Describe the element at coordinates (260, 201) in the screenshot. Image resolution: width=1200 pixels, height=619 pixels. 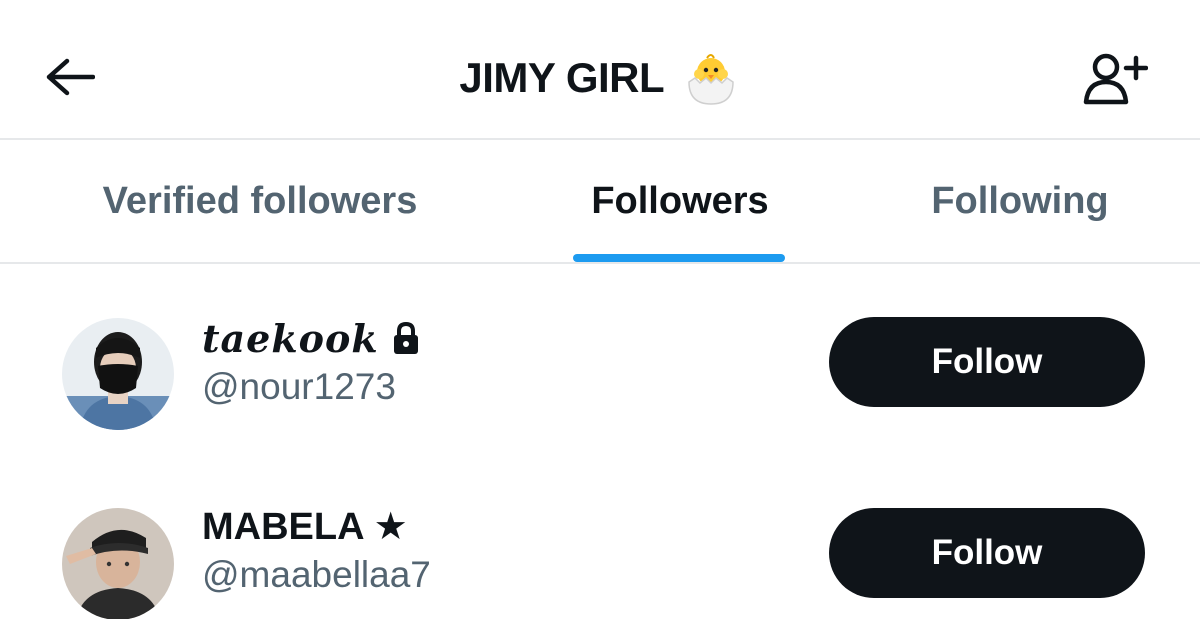
I see `tab-verified-followers: Verified followers` at that location.